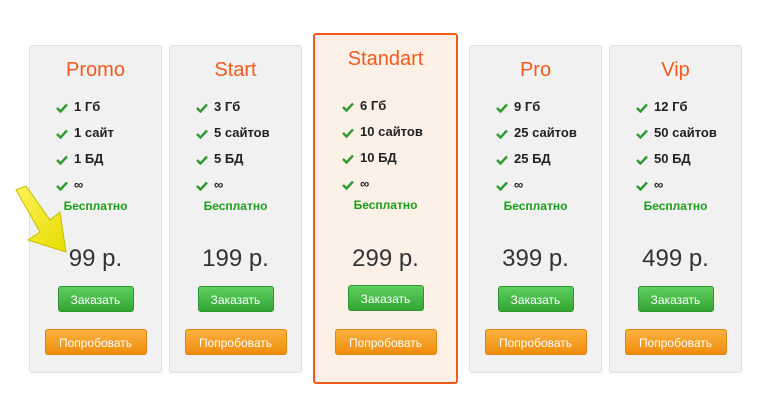 The height and width of the screenshot is (419, 773). Describe the element at coordinates (89, 158) in the screenshot. I see `feature-text: 1 БД` at that location.